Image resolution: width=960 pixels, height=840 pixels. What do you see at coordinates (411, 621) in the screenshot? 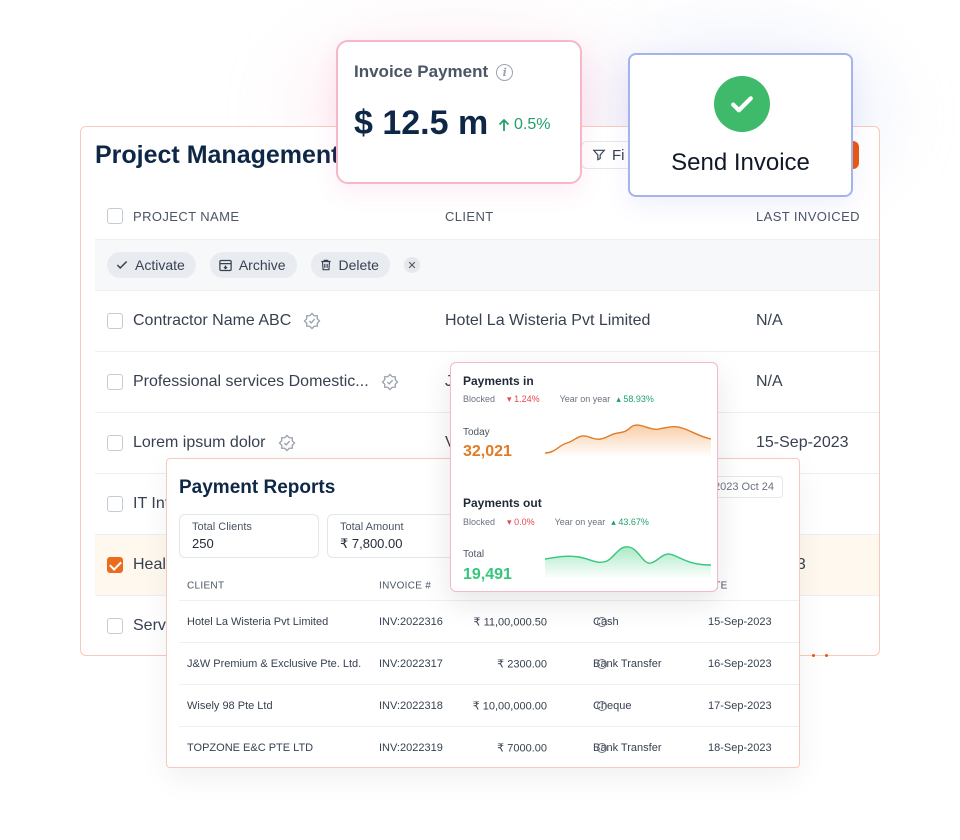
I see `report-invoice: INV:2022316` at bounding box center [411, 621].